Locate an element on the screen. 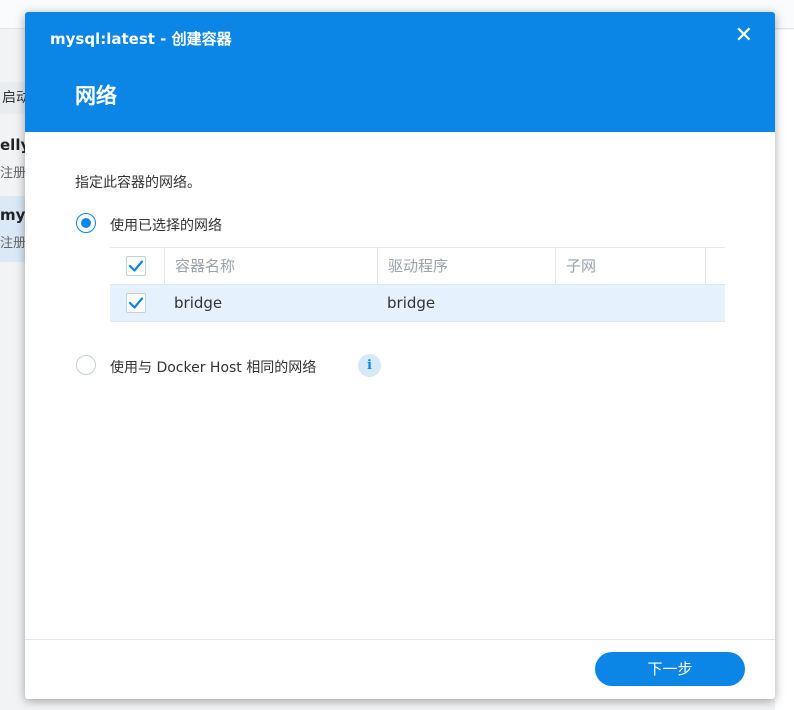  select-all-cell is located at coordinates (137, 266).